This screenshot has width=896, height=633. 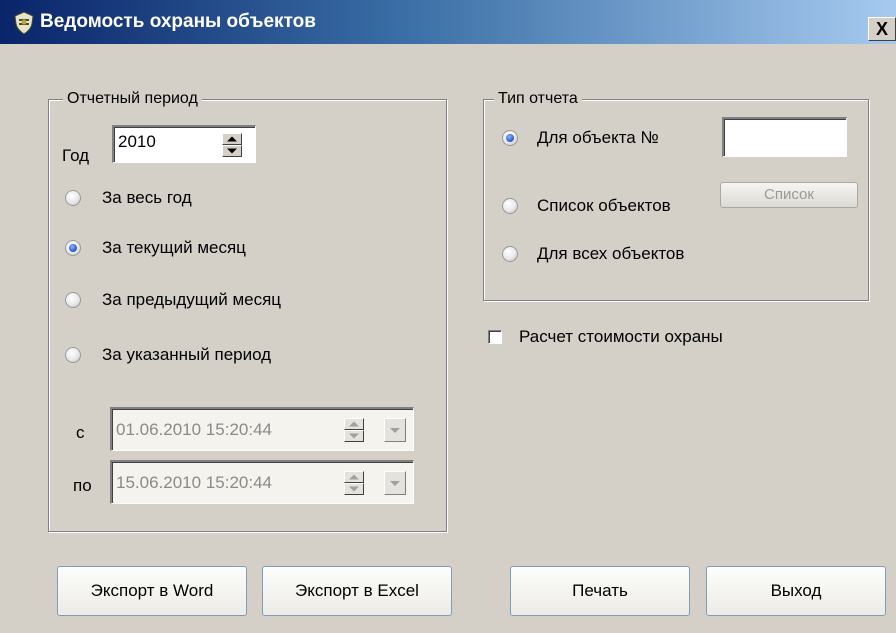 What do you see at coordinates (789, 195) in the screenshot?
I see `list-button: Список` at bounding box center [789, 195].